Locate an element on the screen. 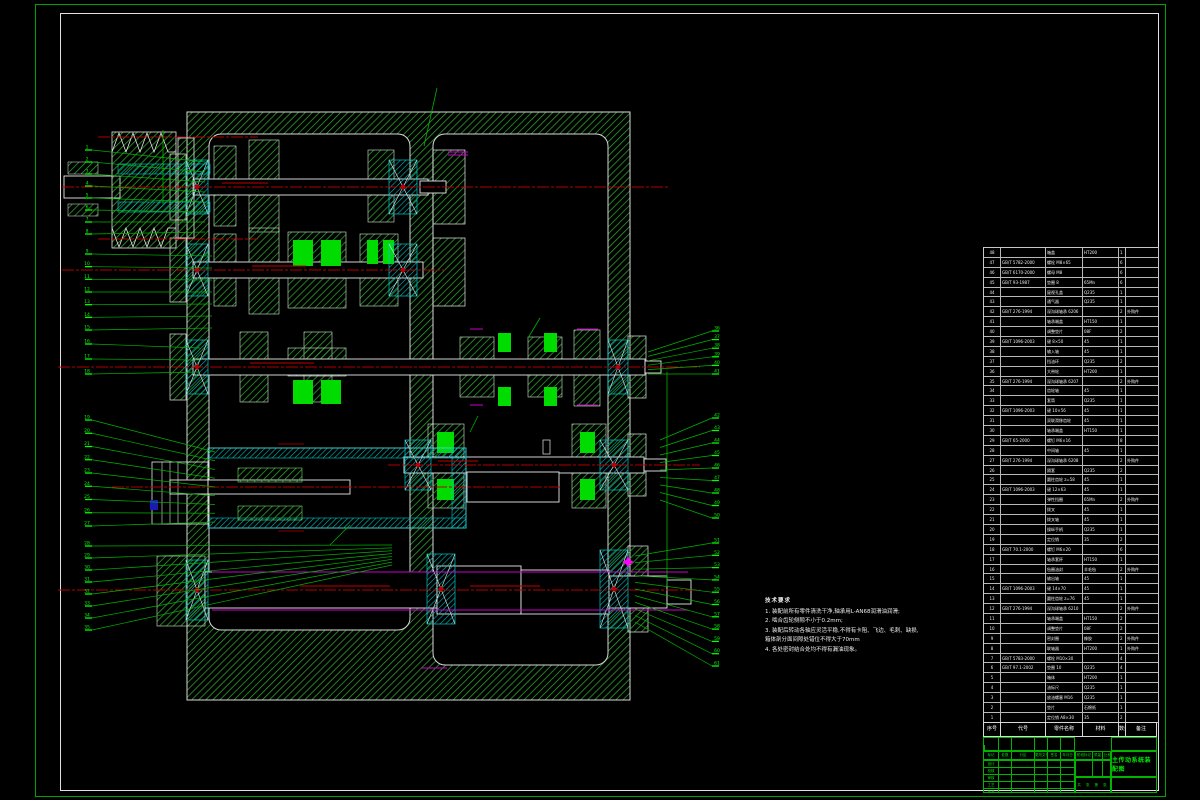 Image resolution: width=1200 pixels, height=800 pixels. callout-number: 28 is located at coordinates (87, 544).